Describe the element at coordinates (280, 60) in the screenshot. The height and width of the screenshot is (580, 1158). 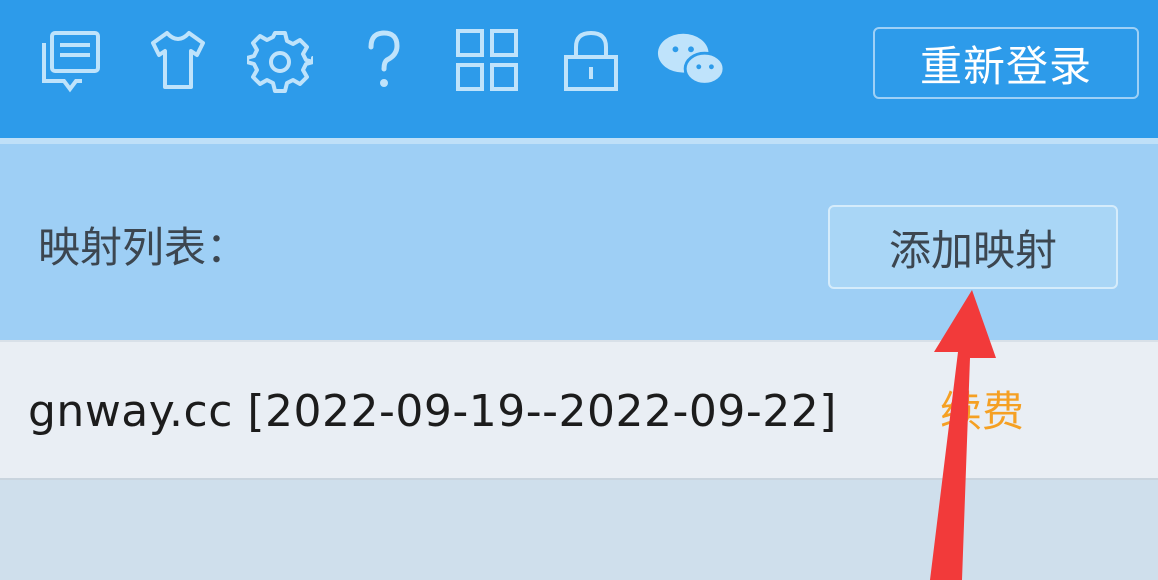
I see `gear-icon` at that location.